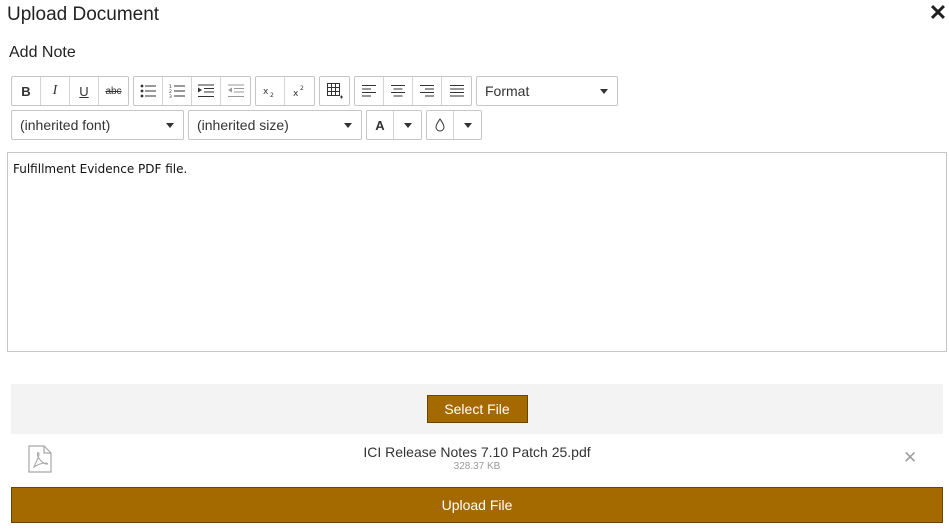  I want to click on table-button, so click(334, 91).